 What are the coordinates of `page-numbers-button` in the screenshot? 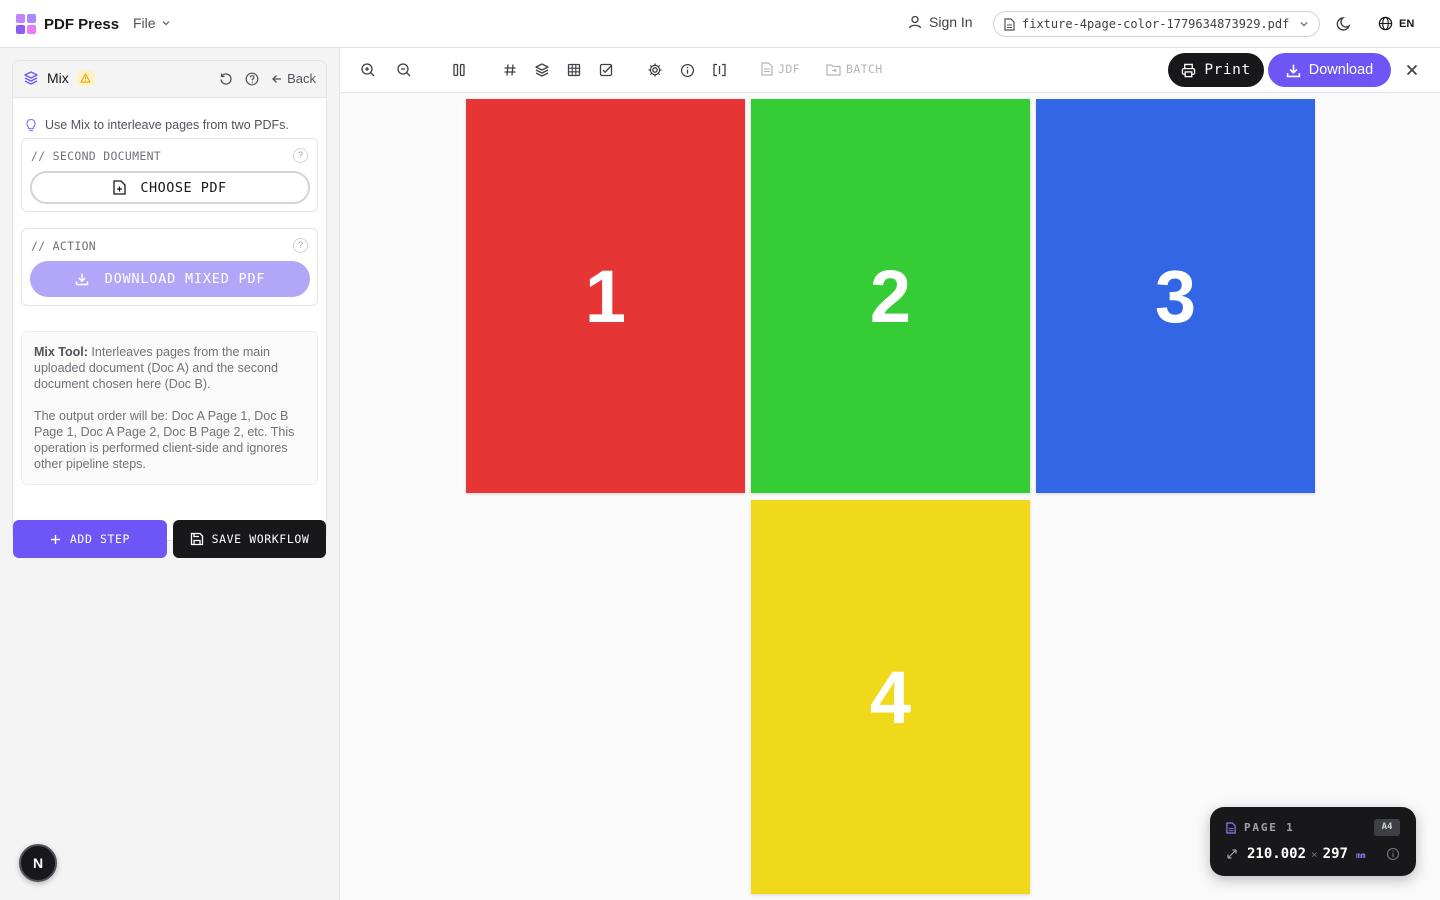 It's located at (510, 70).